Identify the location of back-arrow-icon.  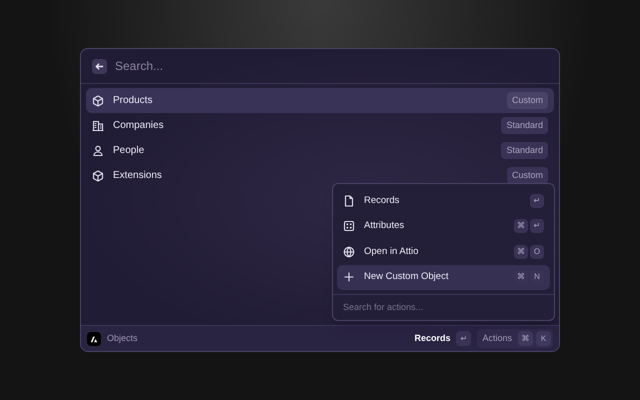
(99, 66).